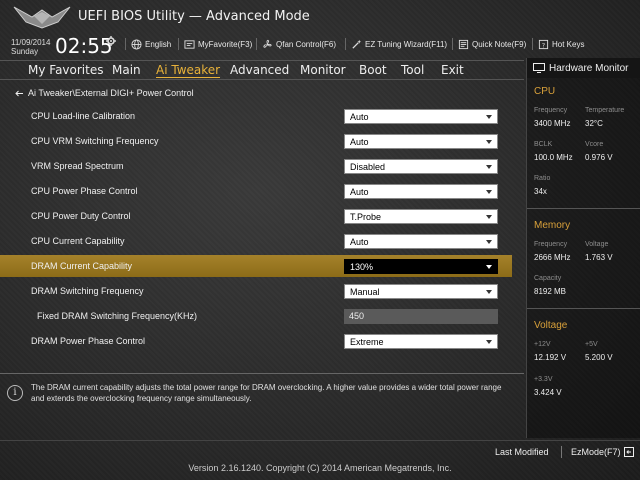  Describe the element at coordinates (421, 266) in the screenshot. I see `dram-current-capability-select: 130%` at that location.